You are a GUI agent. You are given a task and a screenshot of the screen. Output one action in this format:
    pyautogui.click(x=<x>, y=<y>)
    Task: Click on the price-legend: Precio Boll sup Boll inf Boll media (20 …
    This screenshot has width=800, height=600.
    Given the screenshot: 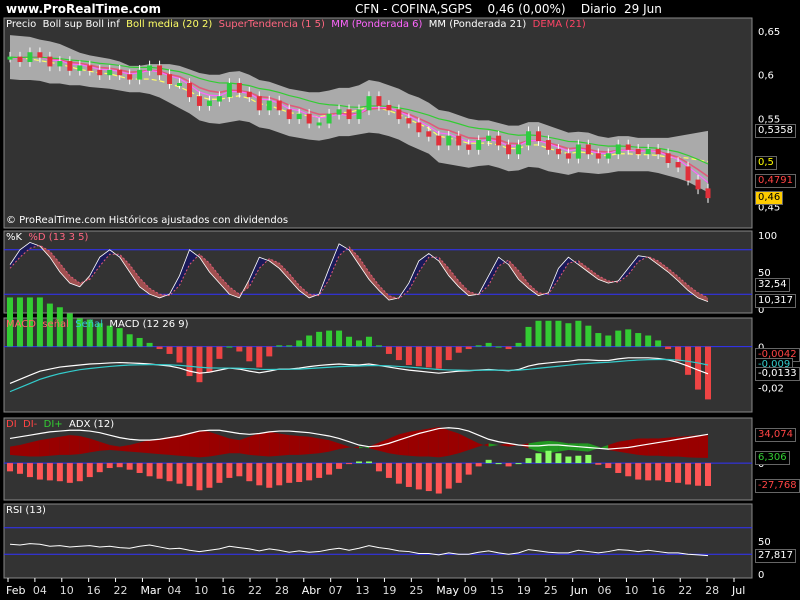 What is the action you would take?
    pyautogui.click(x=296, y=24)
    